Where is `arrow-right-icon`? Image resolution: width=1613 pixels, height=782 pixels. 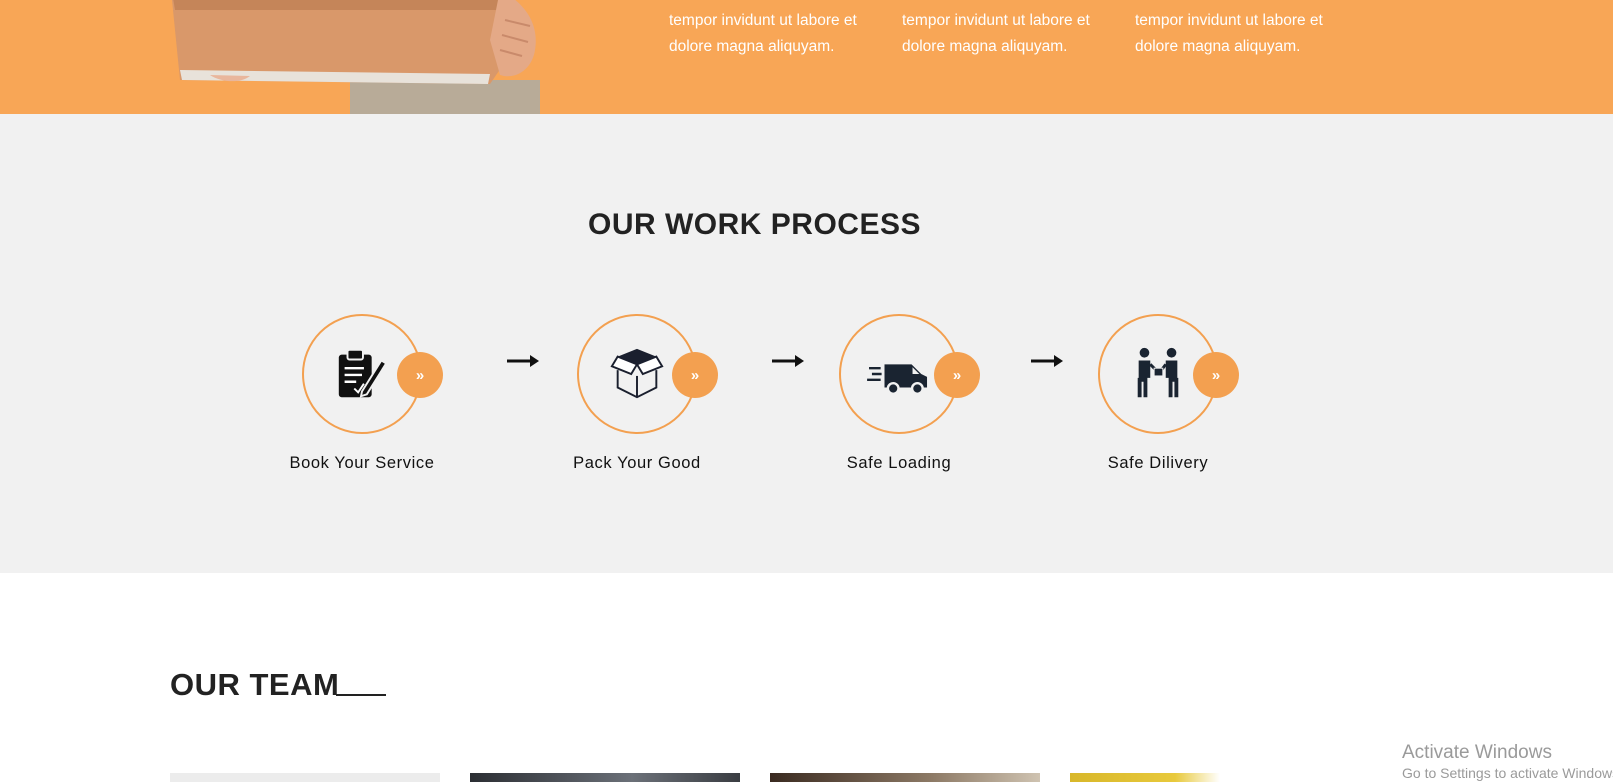
arrow-right-icon is located at coordinates (523, 361).